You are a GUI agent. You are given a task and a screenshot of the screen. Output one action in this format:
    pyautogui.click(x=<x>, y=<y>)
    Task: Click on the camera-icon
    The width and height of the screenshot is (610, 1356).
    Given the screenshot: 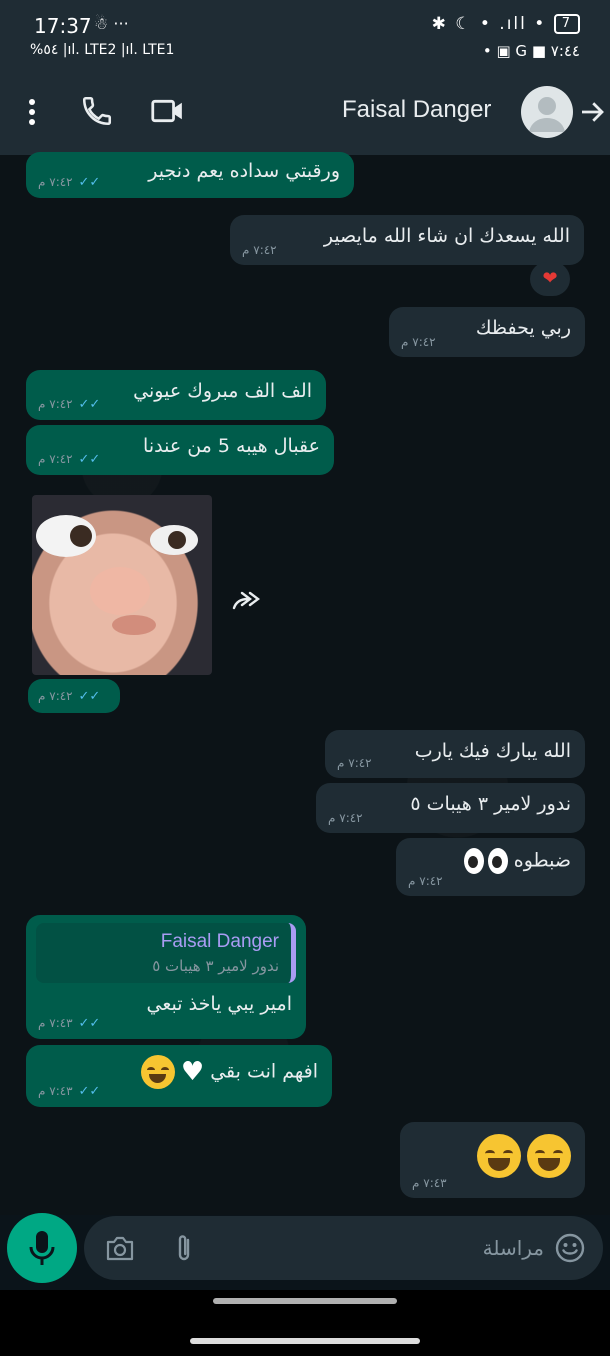 What is the action you would take?
    pyautogui.click(x=120, y=1248)
    